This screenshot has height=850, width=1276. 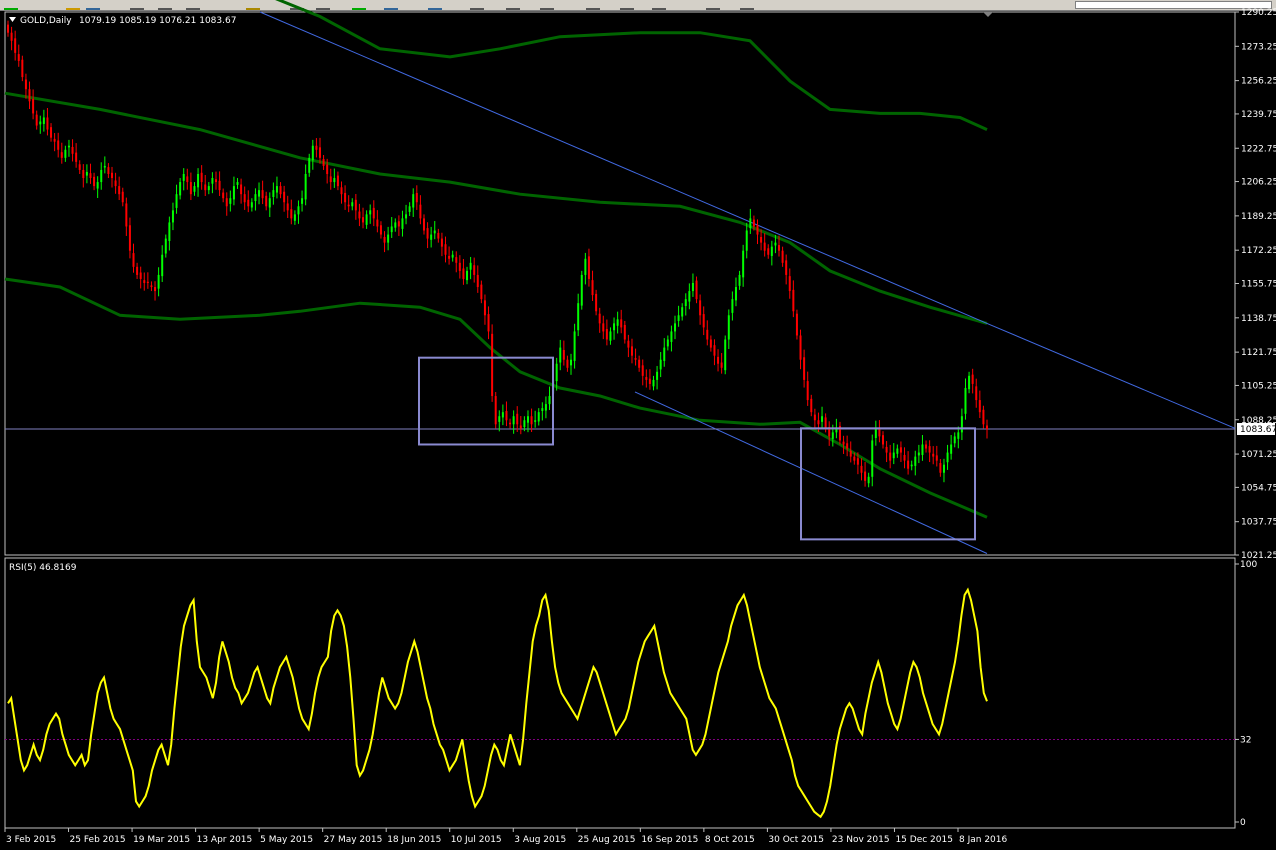 What do you see at coordinates (983, 840) in the screenshot?
I see `time-tick-label: 8 Jan 2016` at bounding box center [983, 840].